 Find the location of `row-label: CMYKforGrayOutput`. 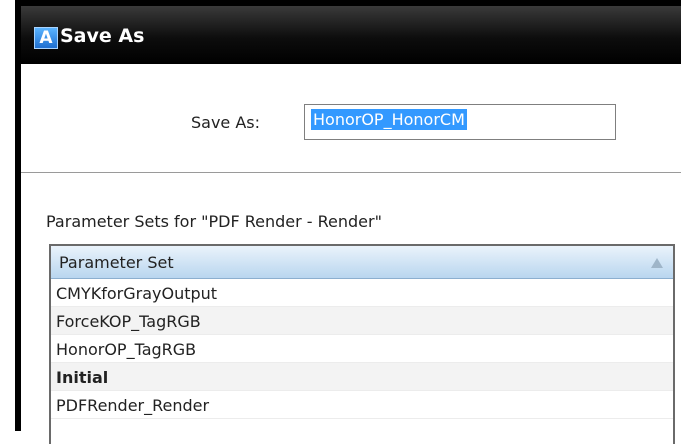

row-label: CMYKforGrayOutput is located at coordinates (137, 293).